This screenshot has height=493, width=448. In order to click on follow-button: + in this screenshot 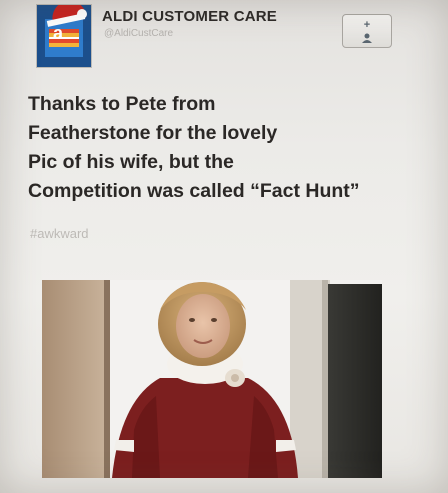, I will do `click(367, 31)`.